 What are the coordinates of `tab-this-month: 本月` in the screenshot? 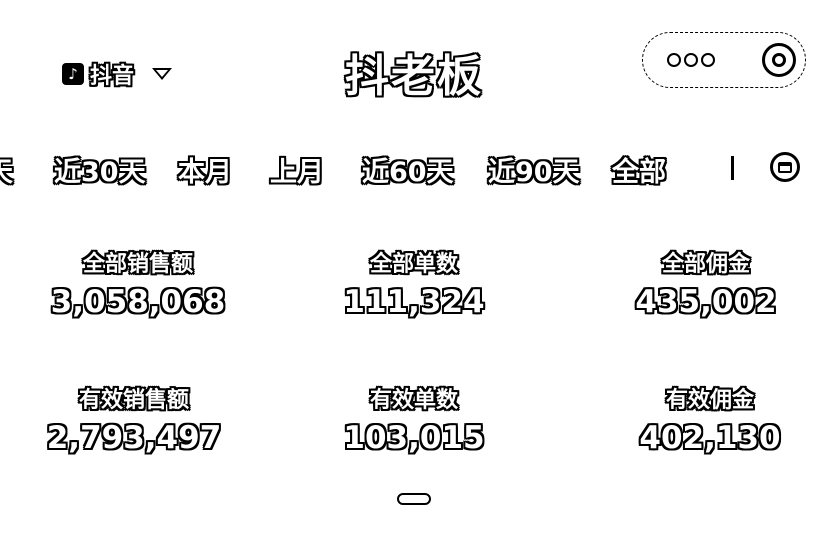 It's located at (205, 169).